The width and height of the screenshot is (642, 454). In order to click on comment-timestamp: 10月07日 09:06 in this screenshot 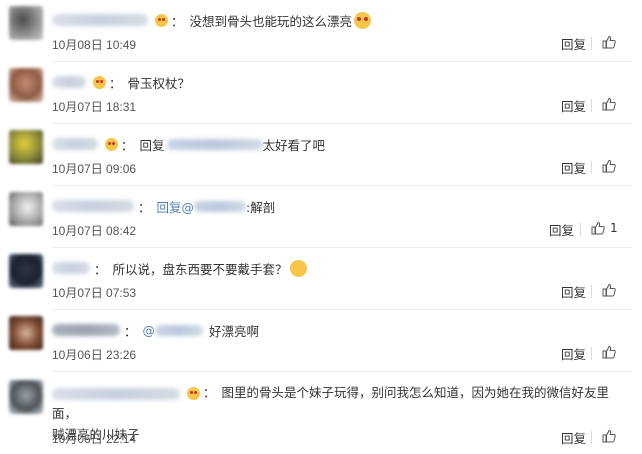, I will do `click(94, 169)`.